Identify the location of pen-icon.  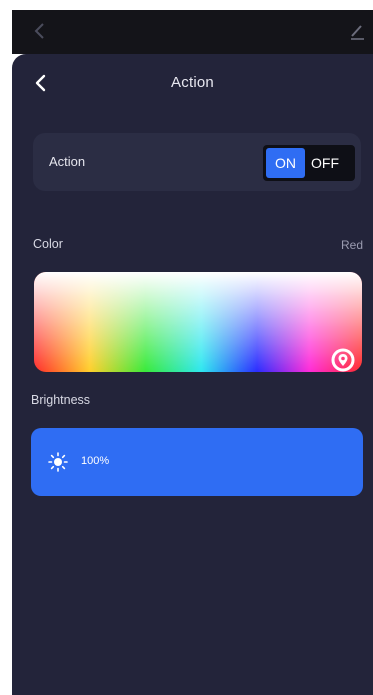
(357, 31).